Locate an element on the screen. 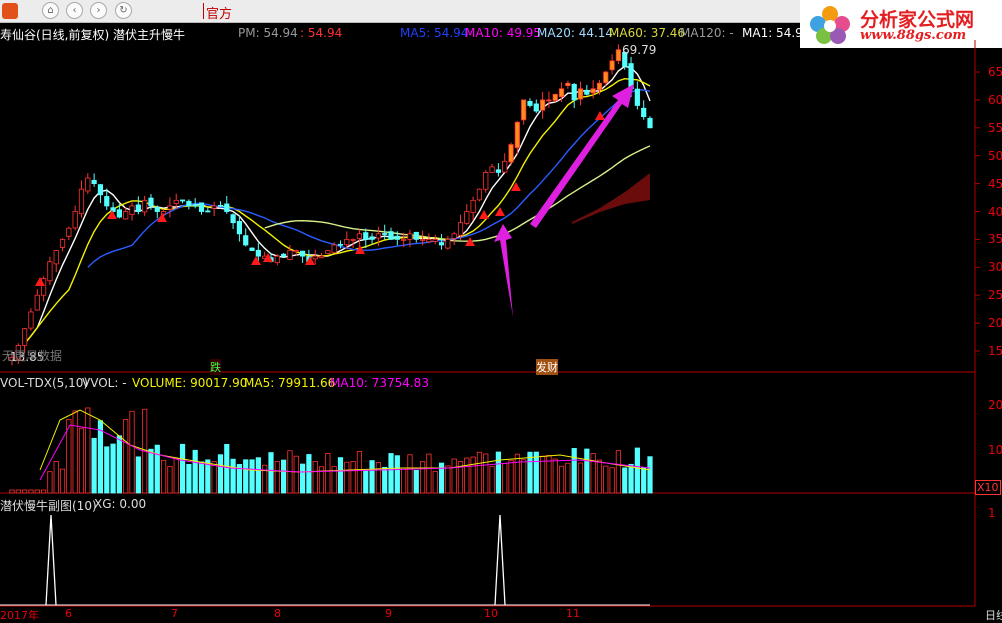 Image resolution: width=1002 pixels, height=623 pixels. buy-signal-triangle is located at coordinates (256, 260).